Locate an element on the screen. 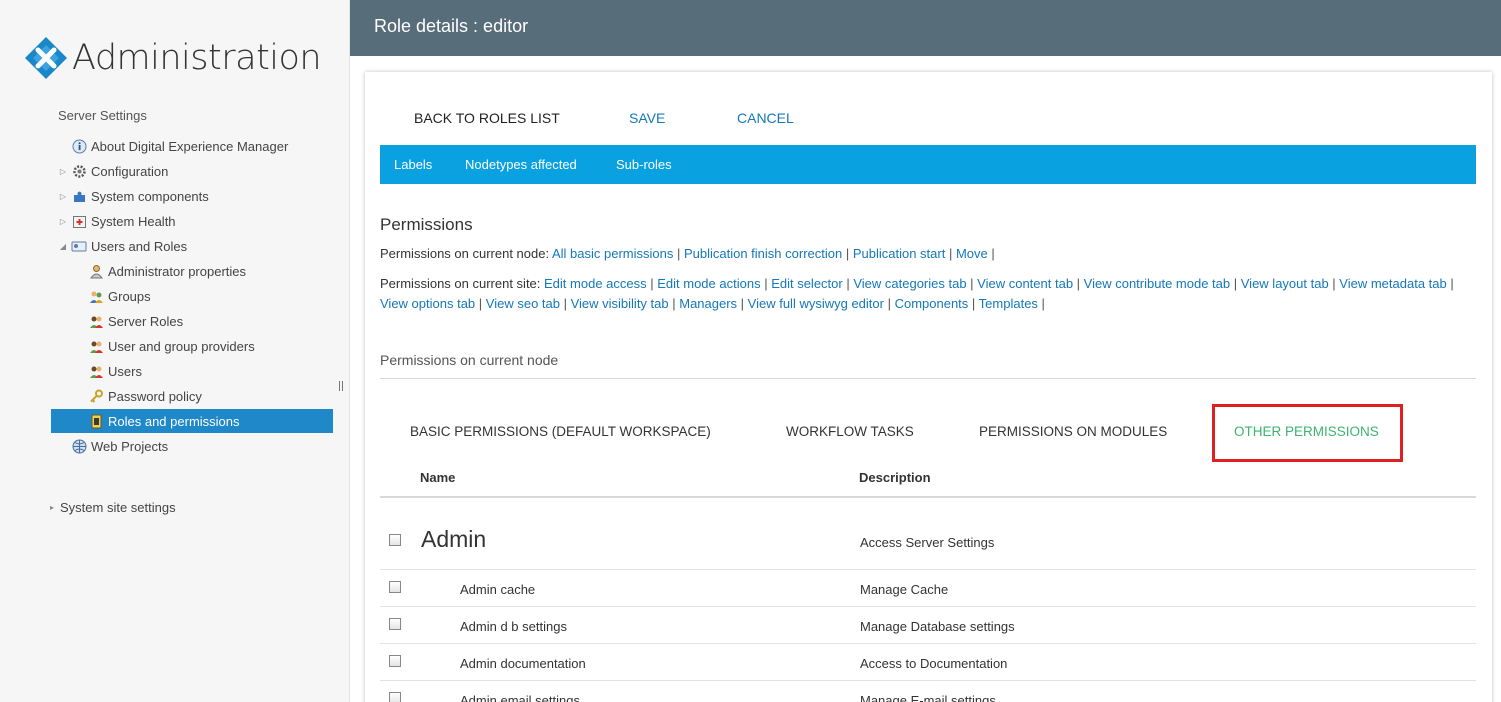 Image resolution: width=1501 pixels, height=702 pixels. sidebar-item-password-policy: Password policy is located at coordinates (145, 396).